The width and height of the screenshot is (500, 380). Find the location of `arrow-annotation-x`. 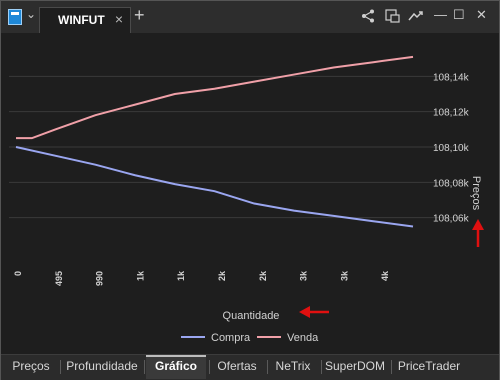

arrow-annotation-x is located at coordinates (314, 312).